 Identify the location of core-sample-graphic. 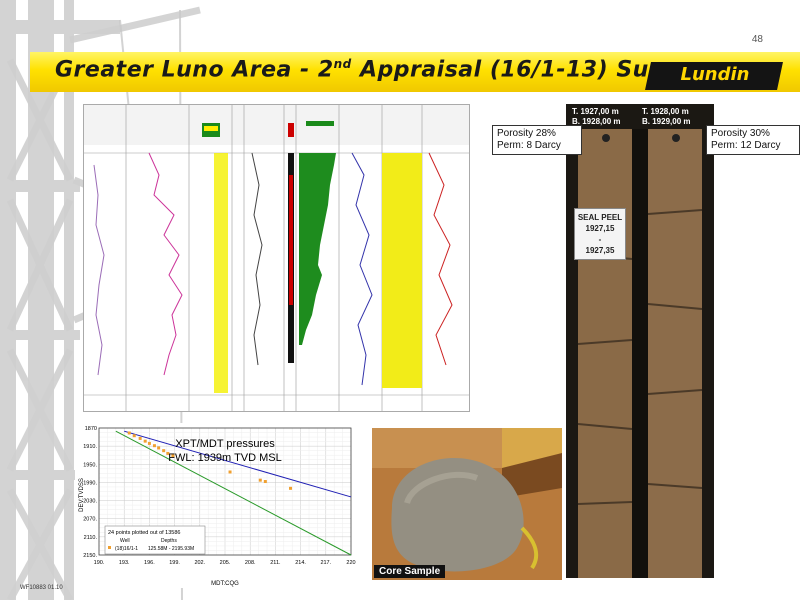
(467, 504).